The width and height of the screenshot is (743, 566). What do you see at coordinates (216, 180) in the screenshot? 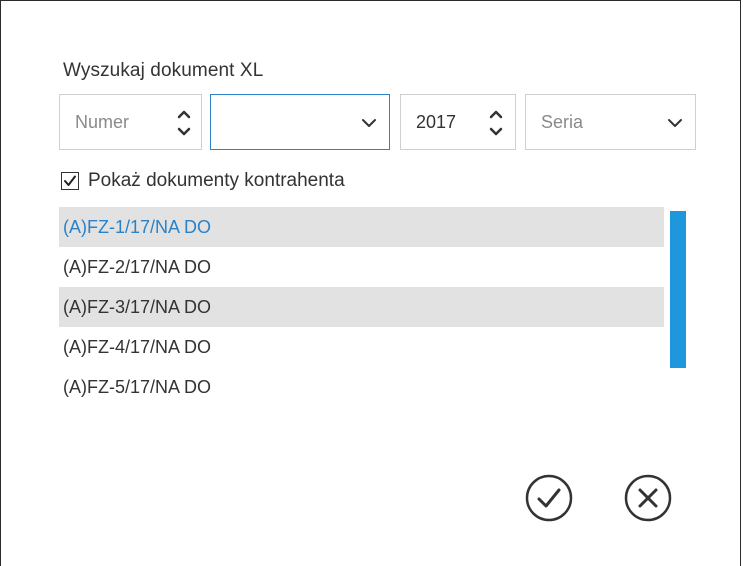
I see `show-contractor-docs-label: Pokaż dokumenty kontrahenta` at bounding box center [216, 180].